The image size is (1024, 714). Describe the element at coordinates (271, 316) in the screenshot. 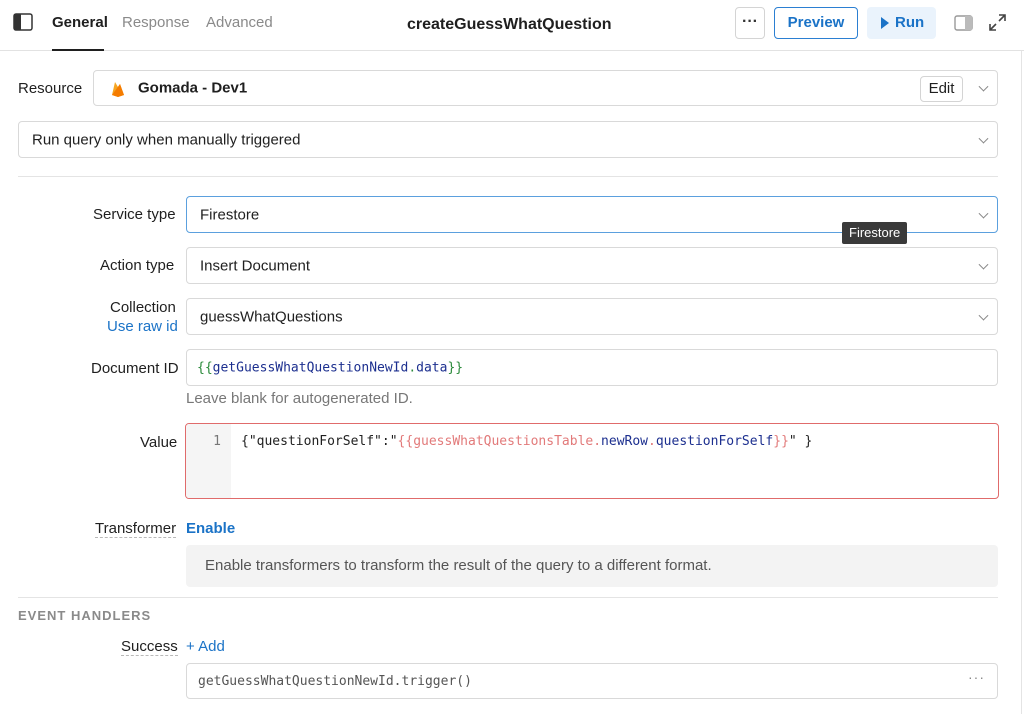

I see `collection-value: guessWhatQuestions` at that location.